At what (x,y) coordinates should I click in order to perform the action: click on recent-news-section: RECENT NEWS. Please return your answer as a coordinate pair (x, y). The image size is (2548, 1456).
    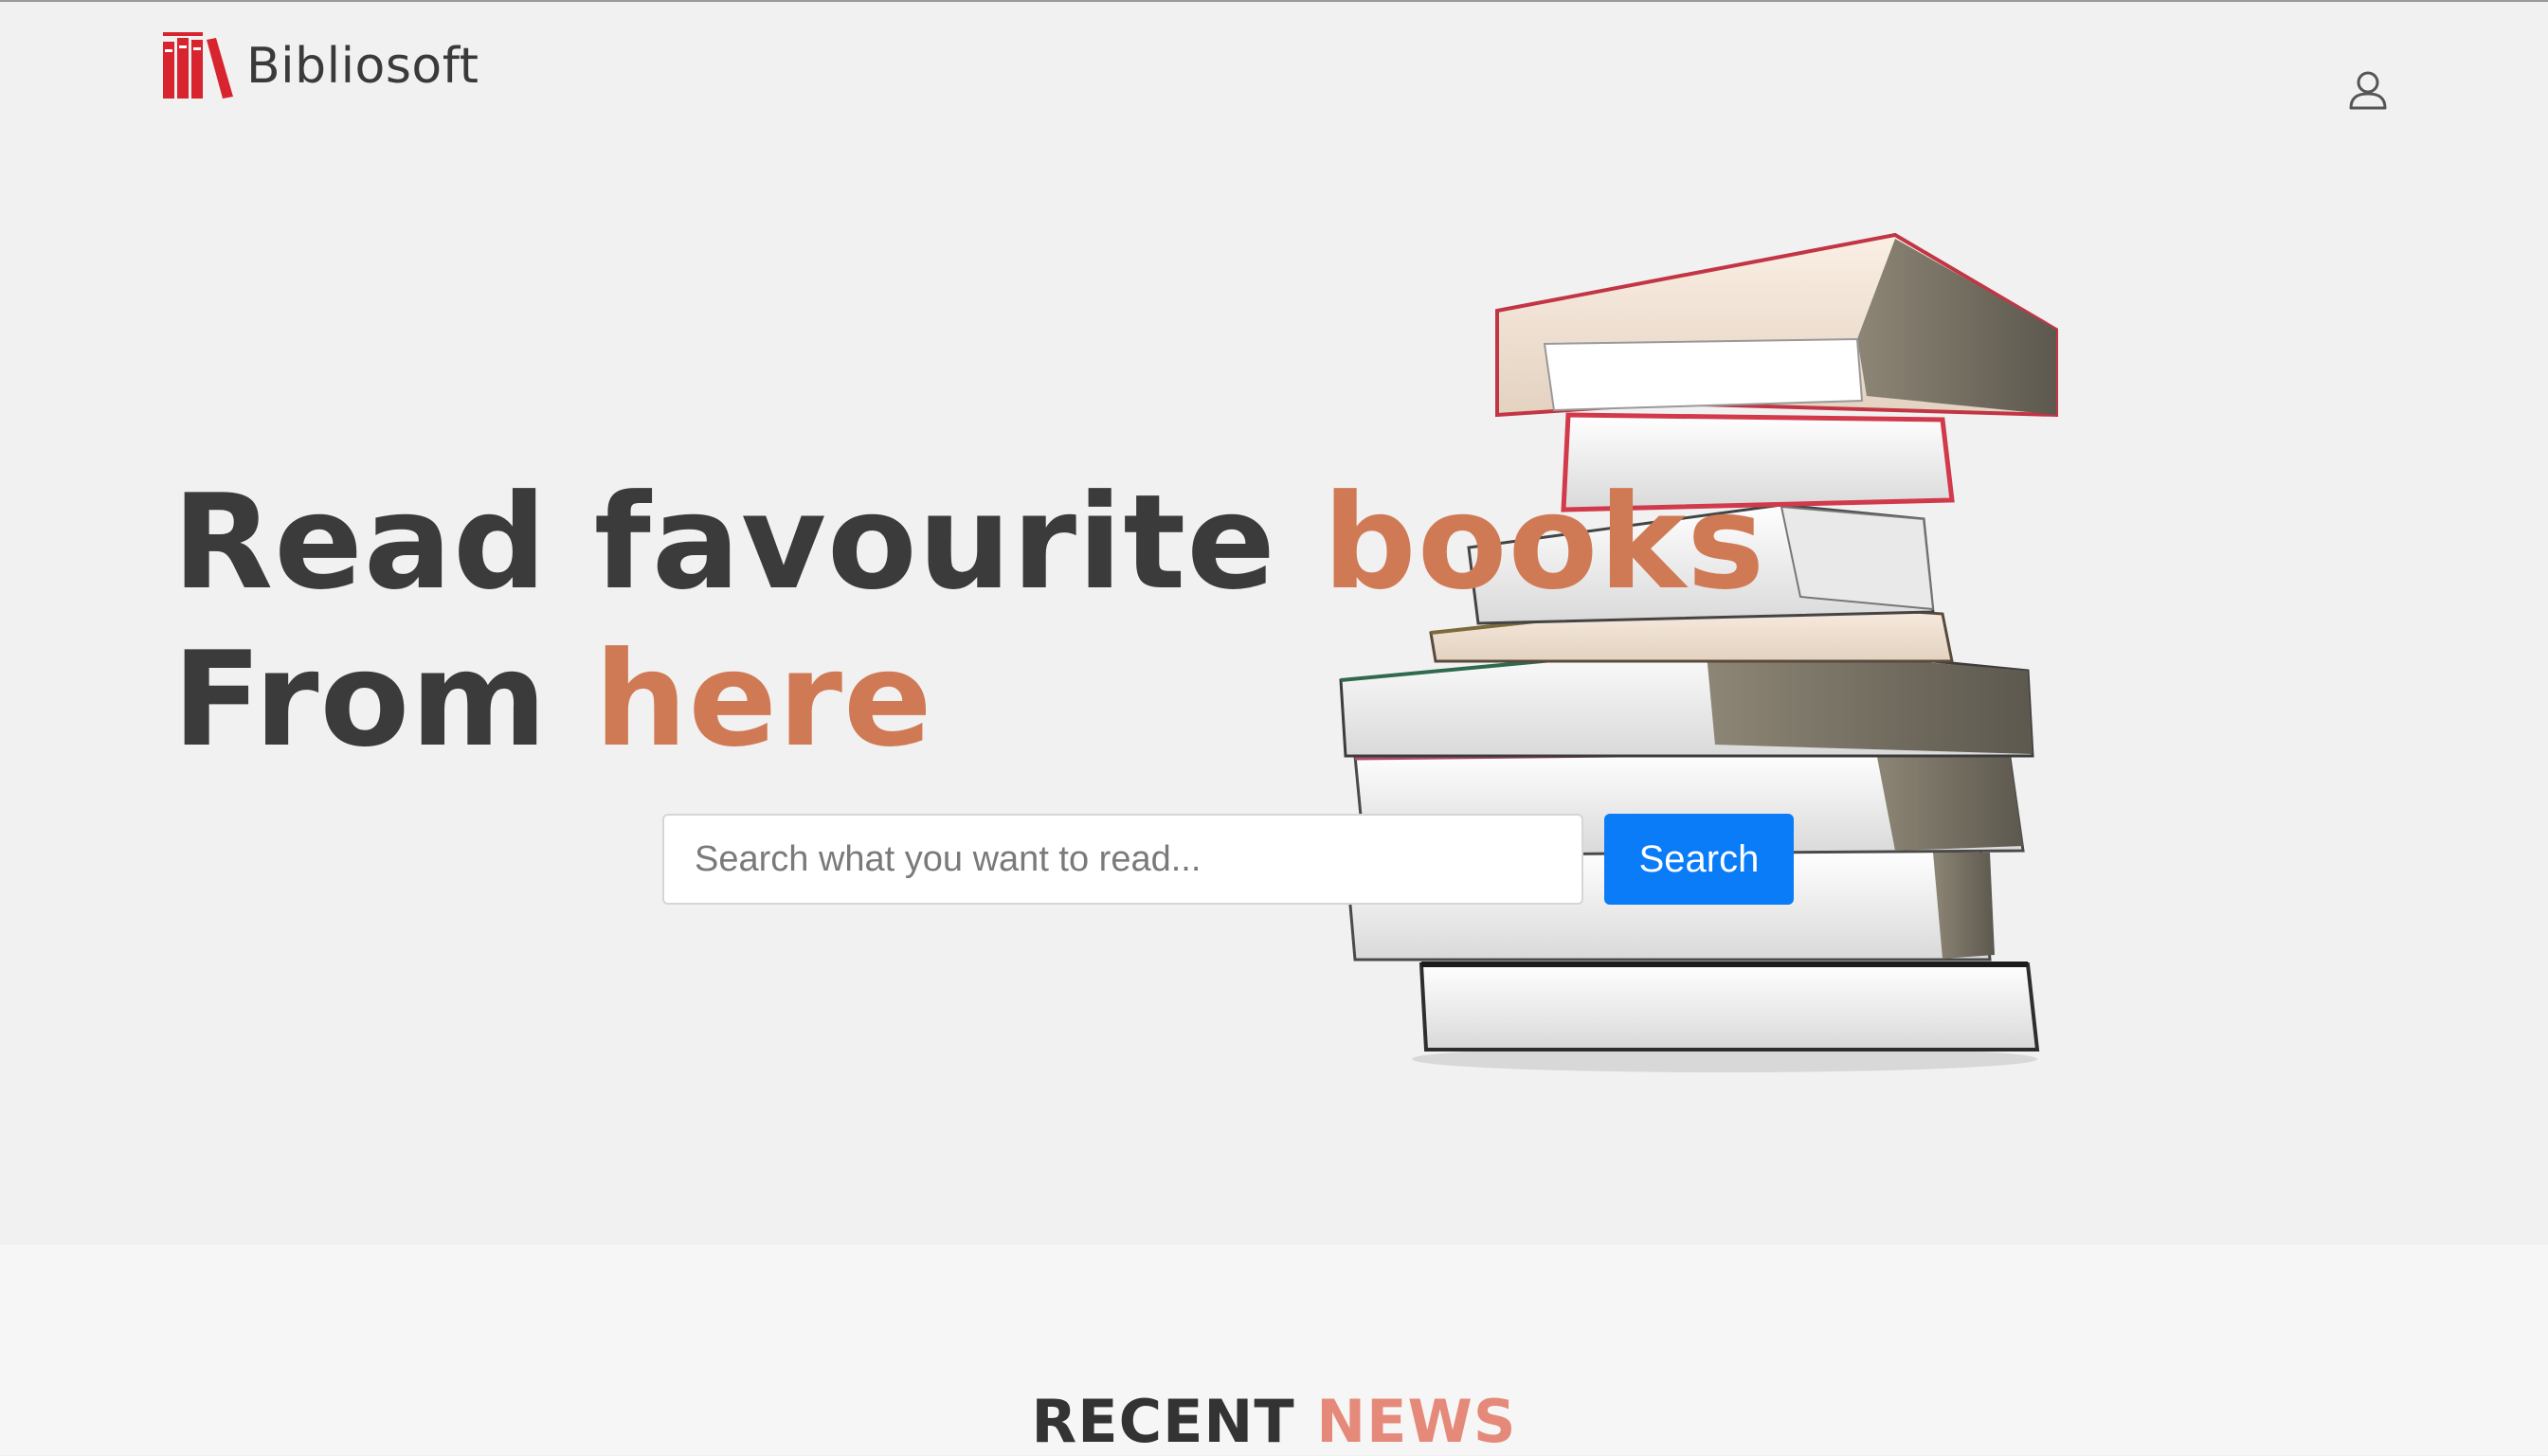
    Looking at the image, I should click on (1274, 1351).